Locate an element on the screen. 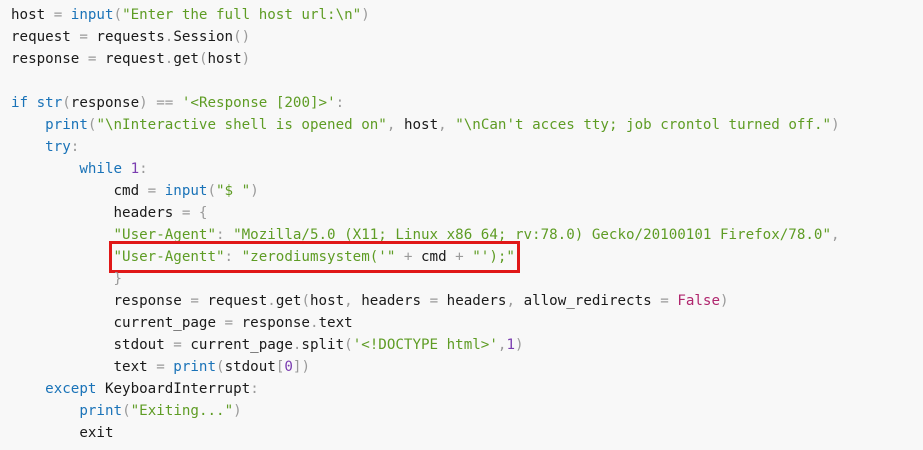  code-line: headers = { is located at coordinates (467, 213).